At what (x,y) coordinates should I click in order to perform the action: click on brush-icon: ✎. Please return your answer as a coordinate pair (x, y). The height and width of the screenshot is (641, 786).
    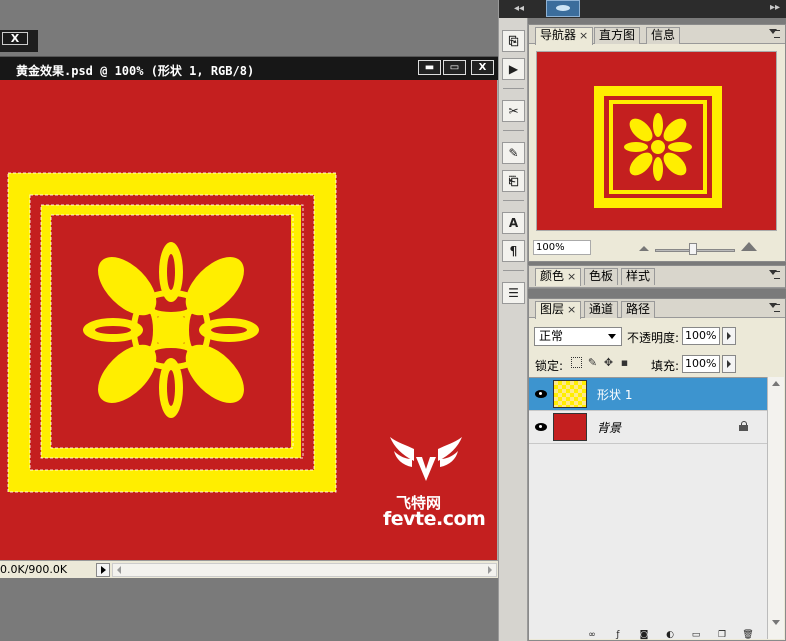
    Looking at the image, I should click on (513, 153).